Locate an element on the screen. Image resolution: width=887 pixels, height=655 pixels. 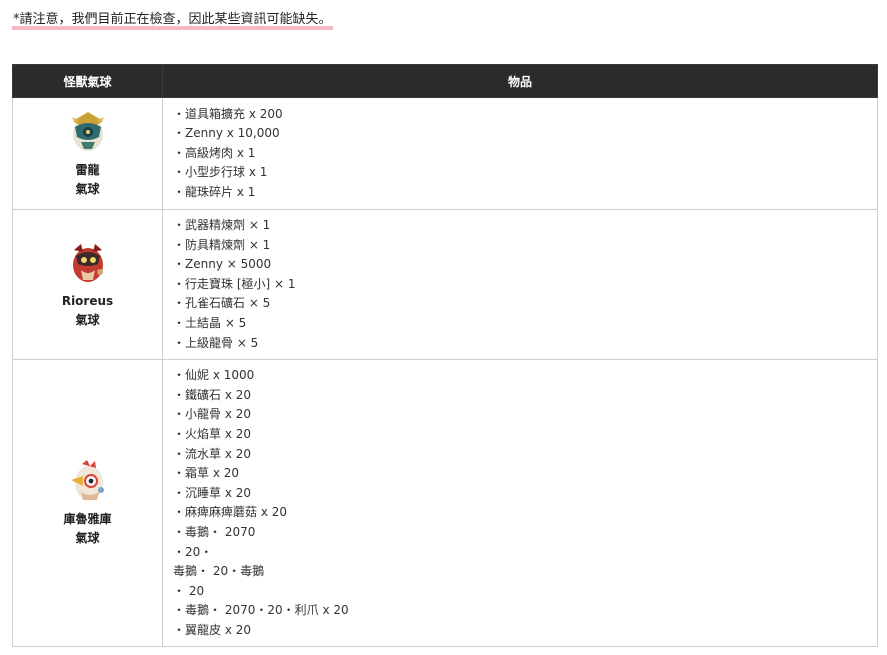
list-item: ・小型步行球 x 1 is located at coordinates (220, 172).